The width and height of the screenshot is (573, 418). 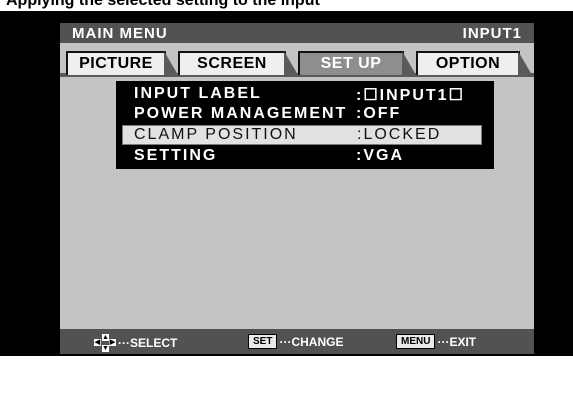 I want to click on menu-item-value: :VGA, so click(x=380, y=155).